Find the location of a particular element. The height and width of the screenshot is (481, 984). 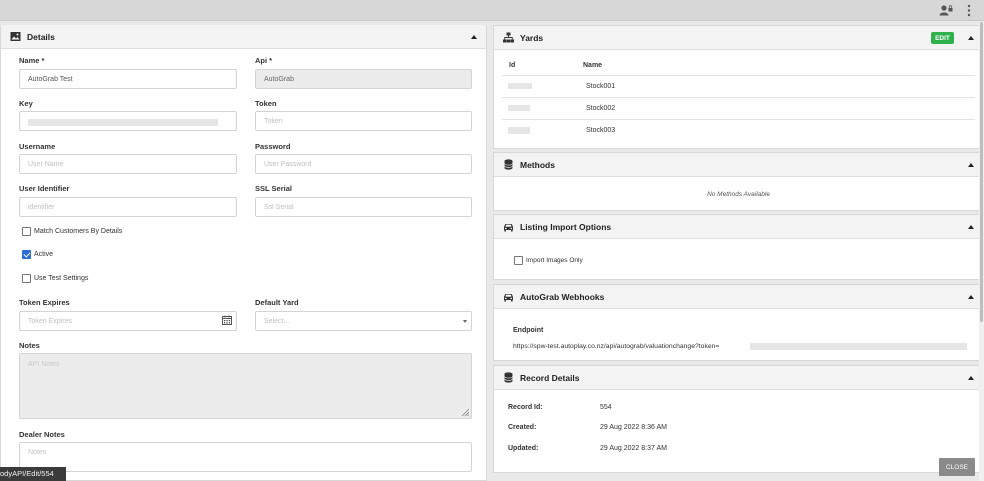

yard-row-name: Stock002 is located at coordinates (601, 108).